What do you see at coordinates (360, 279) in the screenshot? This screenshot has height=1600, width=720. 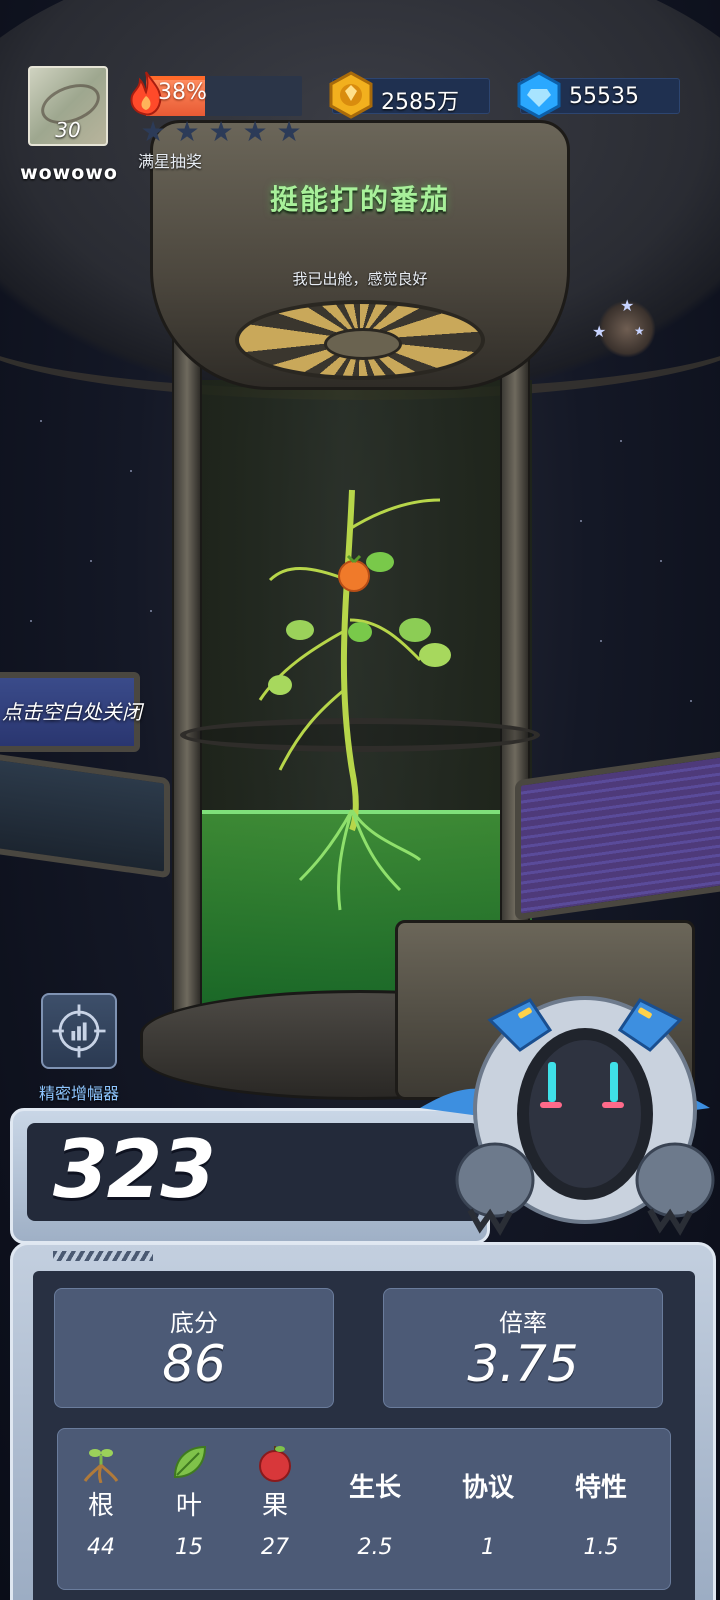 I see `plant-status-message: 我已出舱，感觉良好` at bounding box center [360, 279].